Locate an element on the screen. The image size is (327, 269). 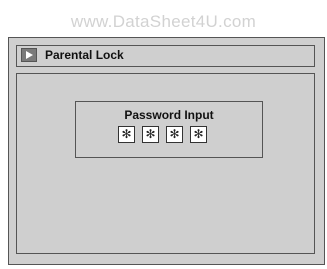
password-digit-3: ✻ is located at coordinates (174, 134).